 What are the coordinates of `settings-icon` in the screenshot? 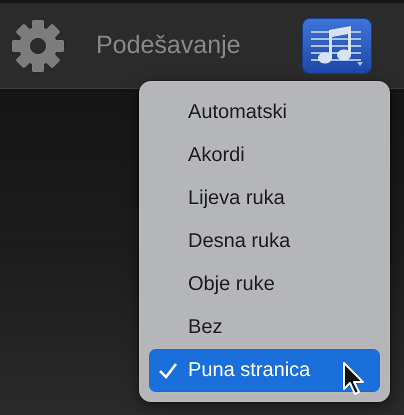 It's located at (38, 46).